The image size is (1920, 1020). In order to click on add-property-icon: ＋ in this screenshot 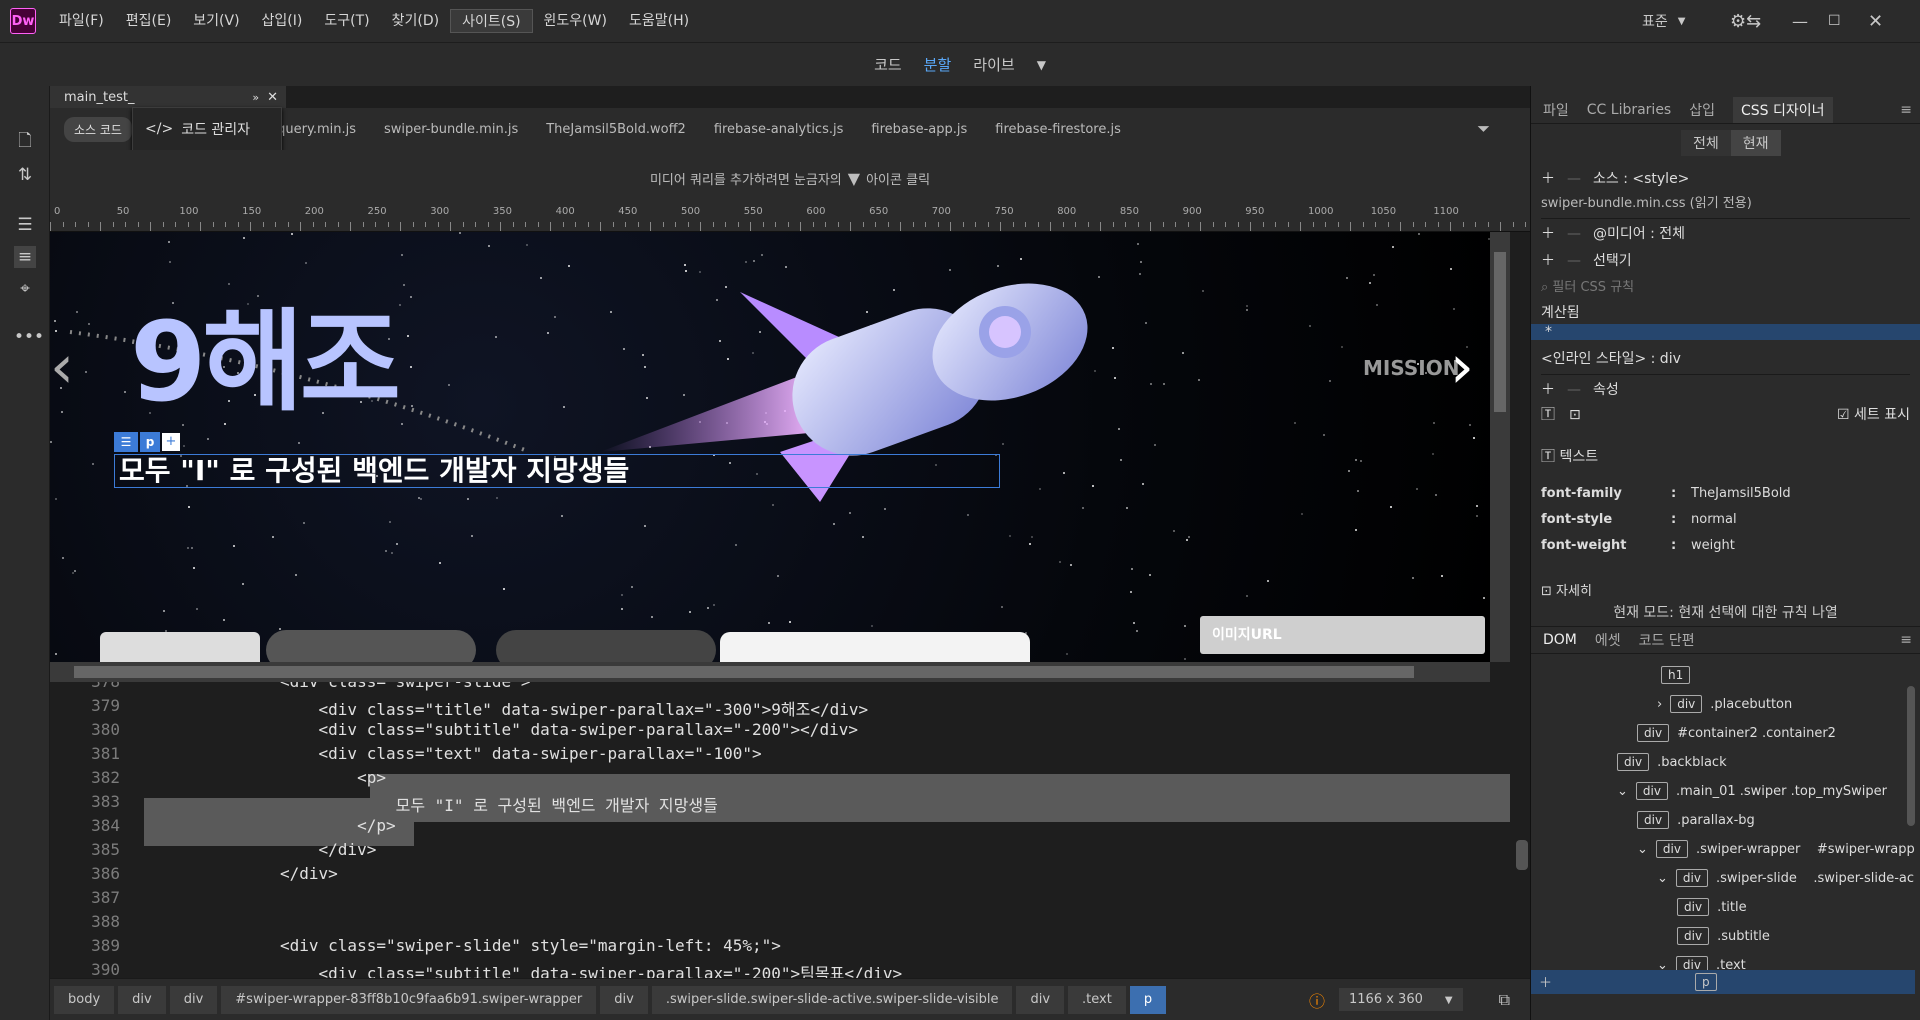, I will do `click(1548, 390)`.